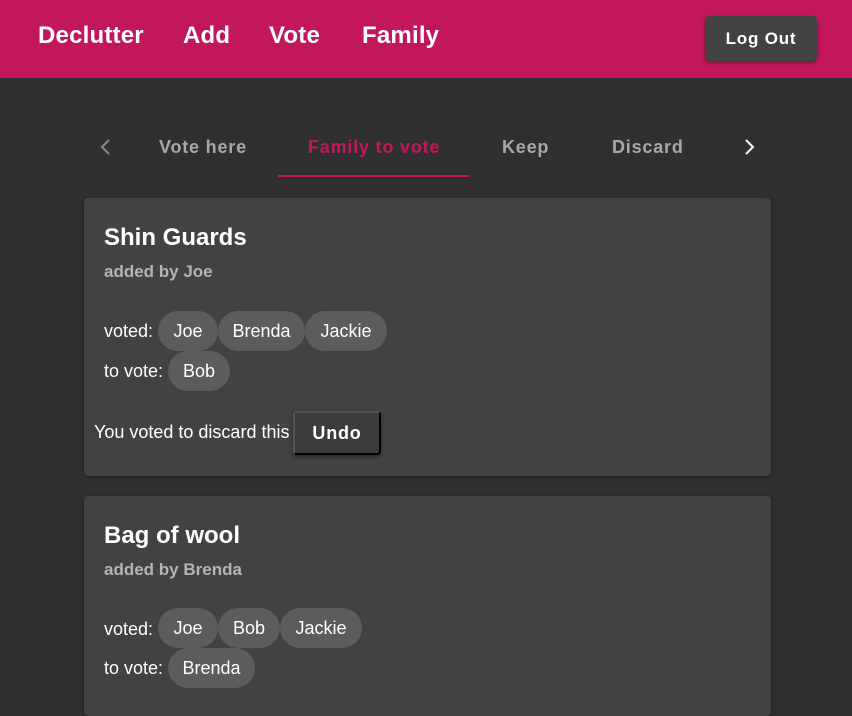  What do you see at coordinates (374, 147) in the screenshot?
I see `tab-family-to-vote: Family to vote` at bounding box center [374, 147].